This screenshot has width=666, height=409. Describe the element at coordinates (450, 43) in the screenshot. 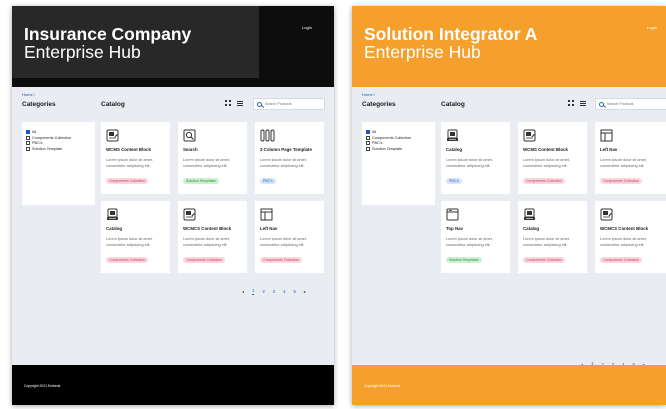

I see `brand: Solution Integrator A Enterprise Hub` at that location.